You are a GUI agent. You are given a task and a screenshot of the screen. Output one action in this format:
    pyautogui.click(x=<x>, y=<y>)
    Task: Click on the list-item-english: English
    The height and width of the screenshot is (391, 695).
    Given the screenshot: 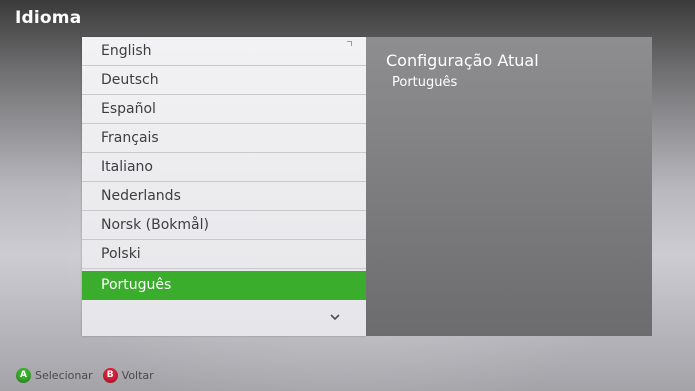 What is the action you would take?
    pyautogui.click(x=224, y=51)
    